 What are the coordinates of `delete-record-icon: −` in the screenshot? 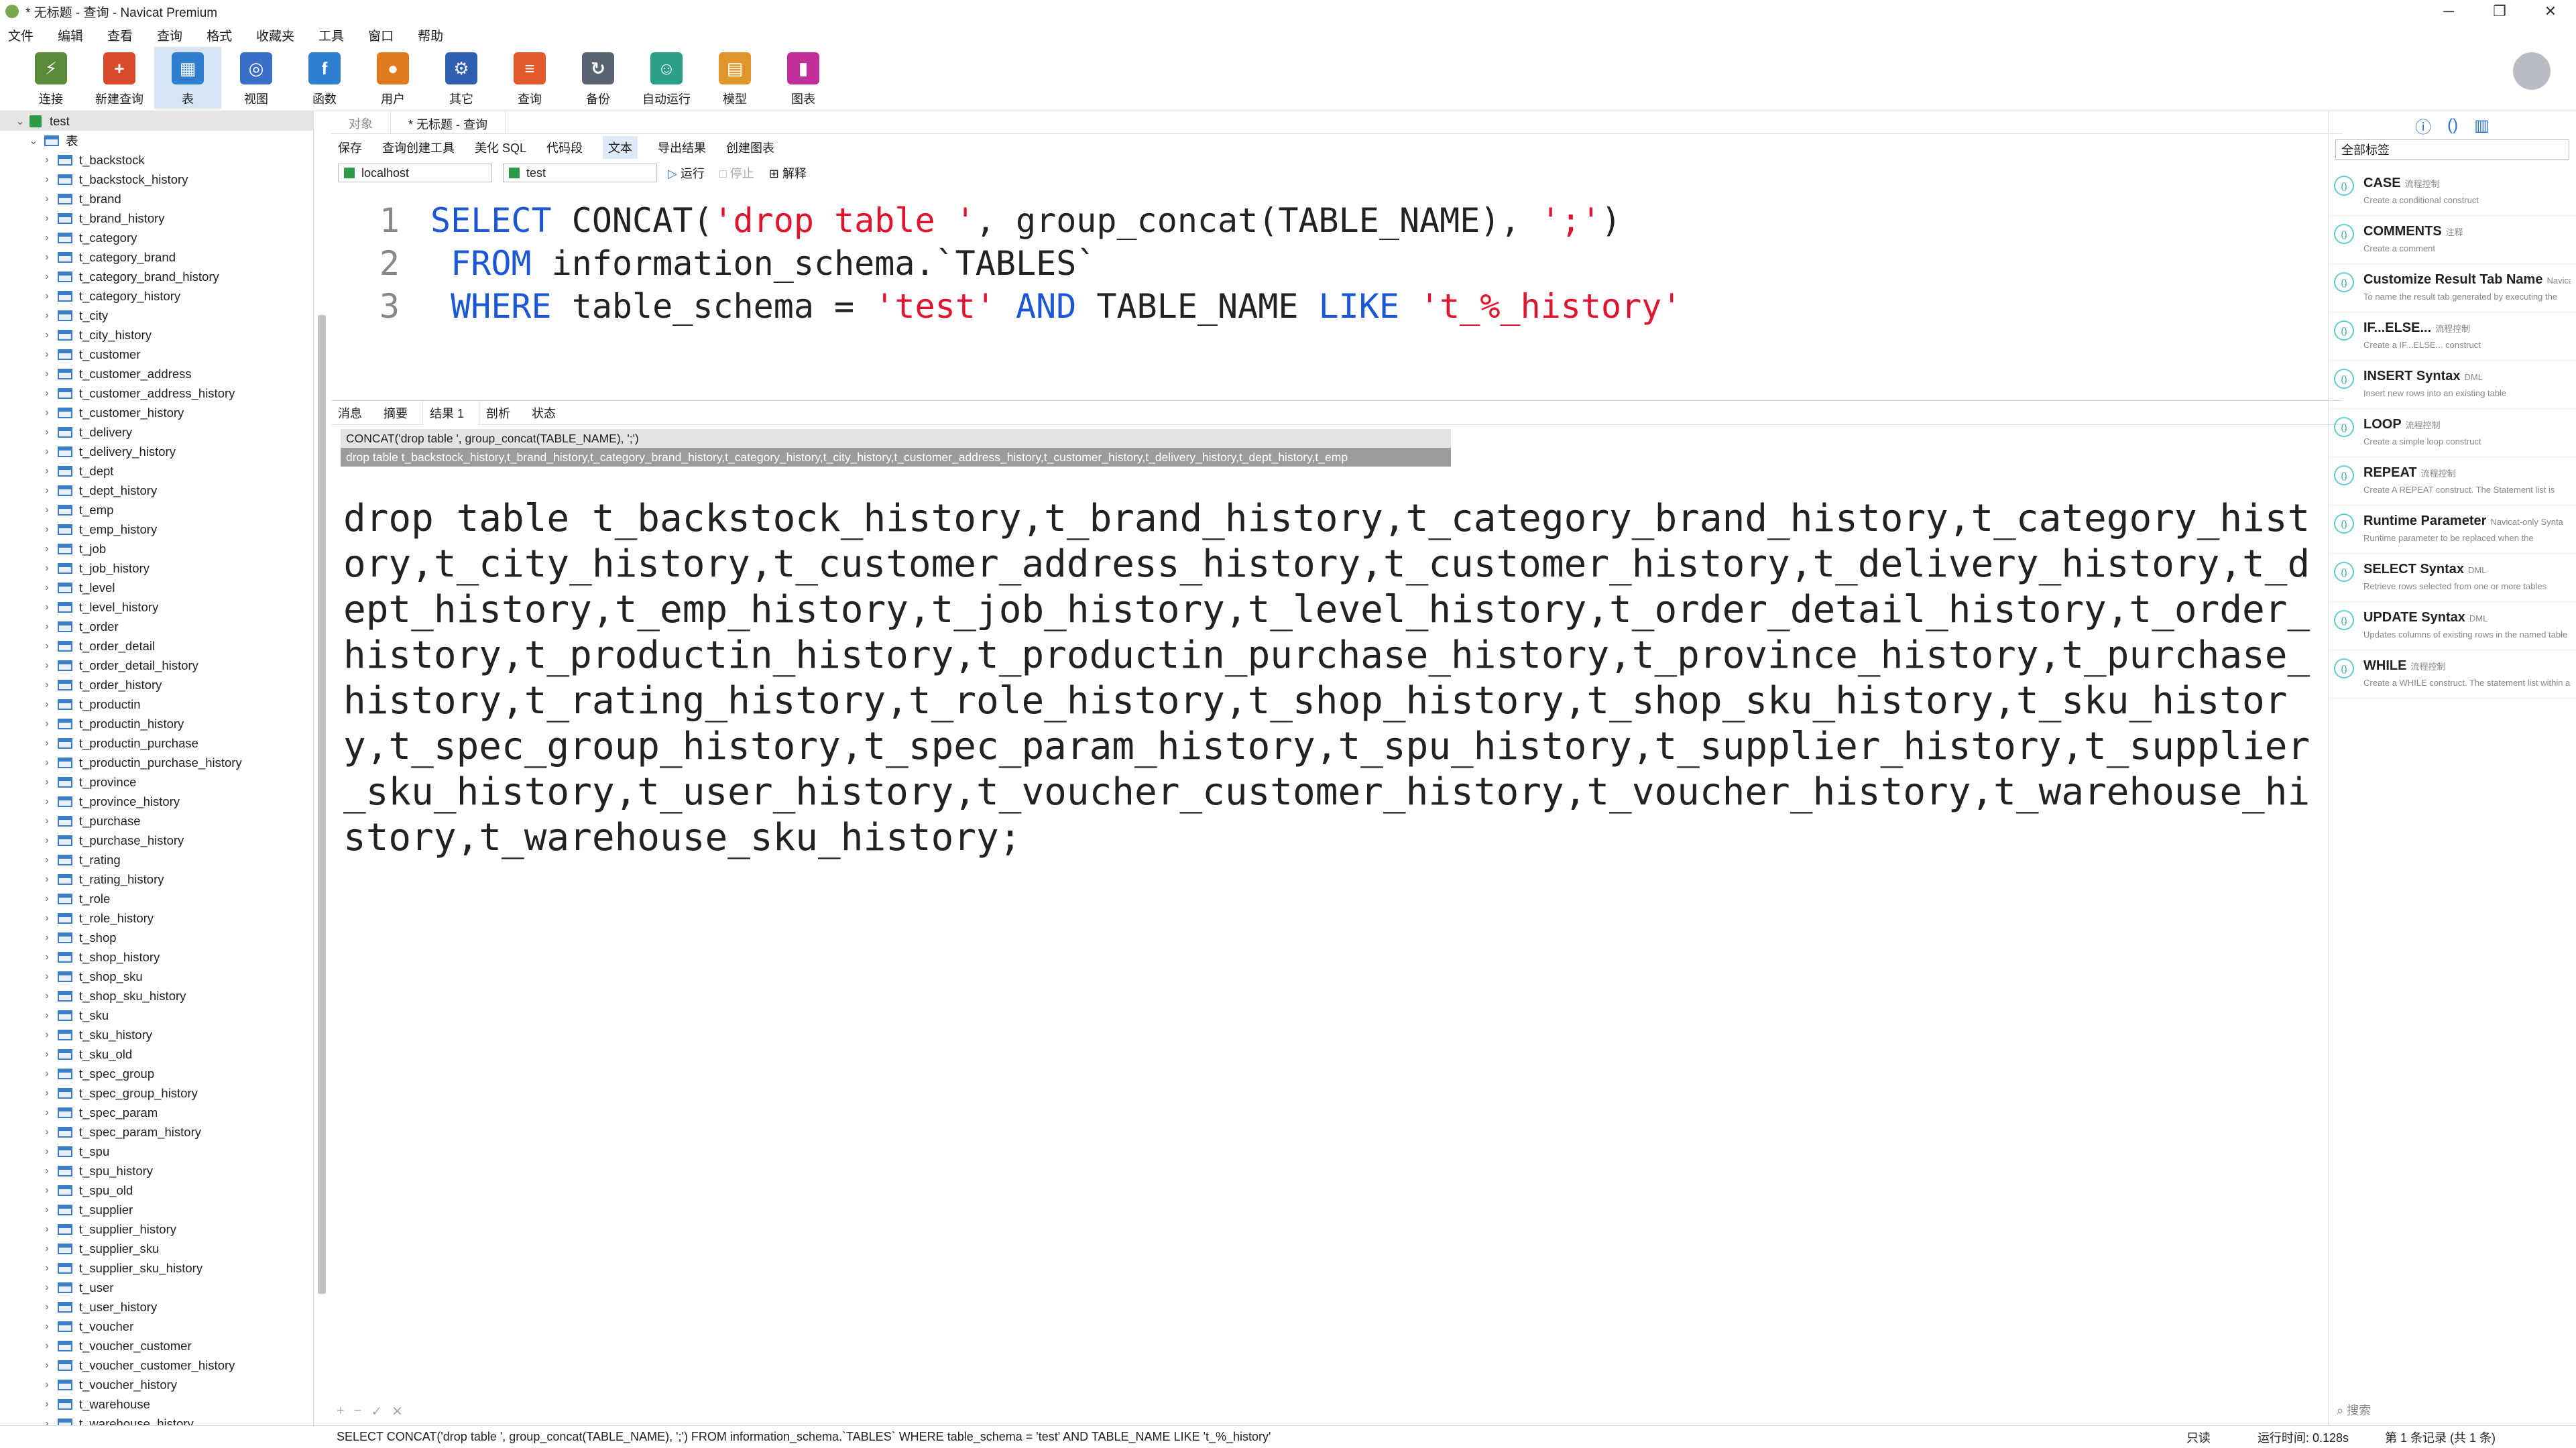 It's located at (358, 1411).